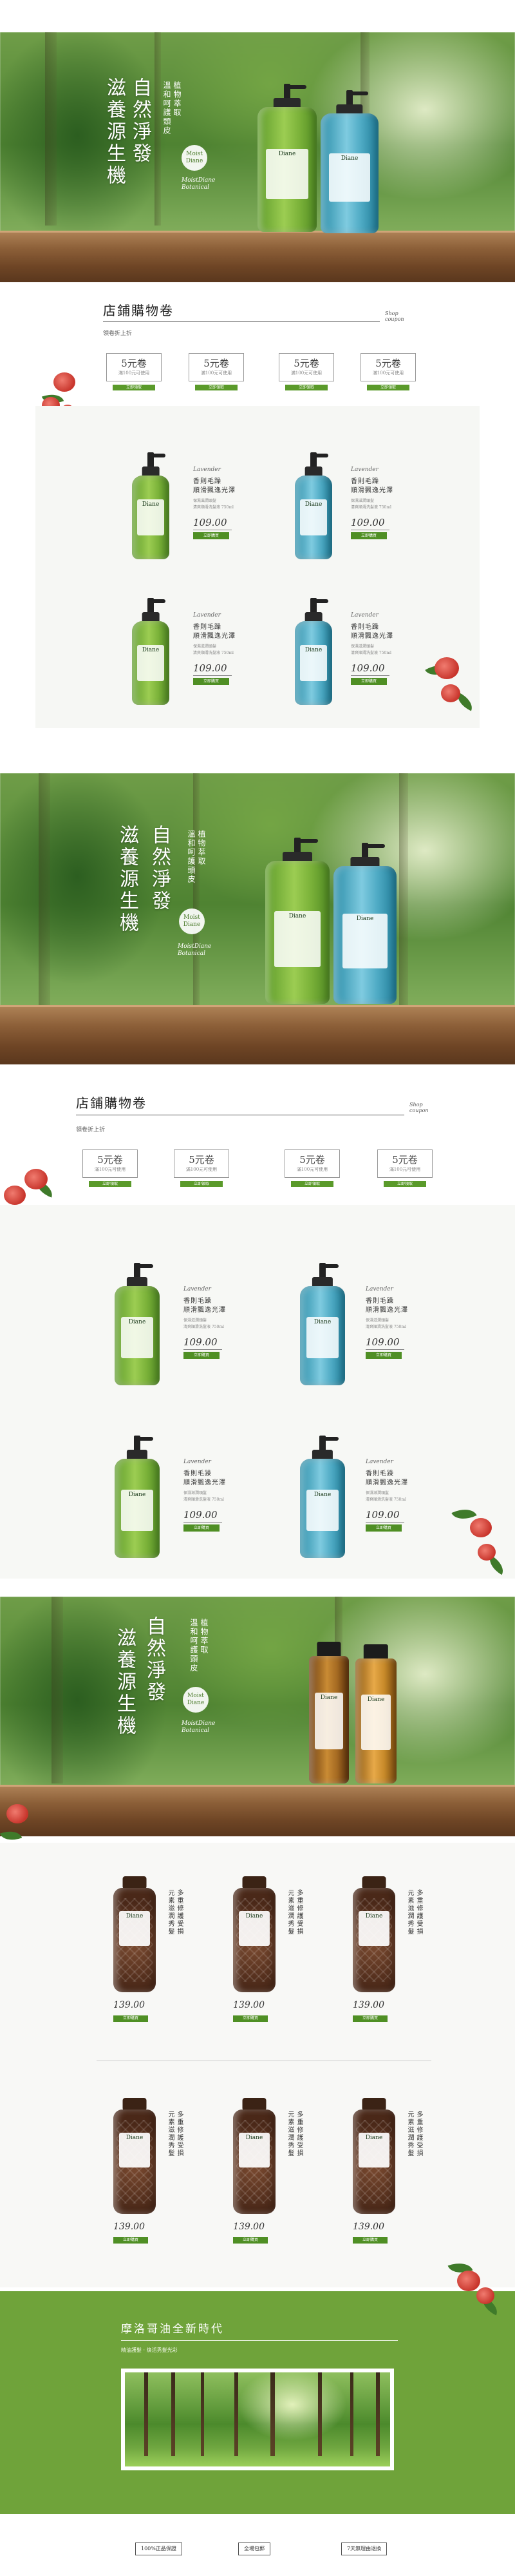 This screenshot has width=515, height=2576. I want to click on hero-green-bottle: Diane, so click(297, 921).